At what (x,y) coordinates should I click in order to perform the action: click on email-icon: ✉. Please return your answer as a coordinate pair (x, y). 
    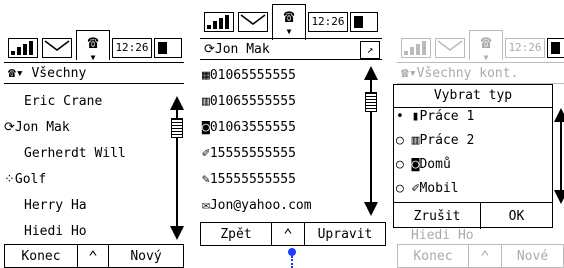
    Looking at the image, I should click on (206, 205).